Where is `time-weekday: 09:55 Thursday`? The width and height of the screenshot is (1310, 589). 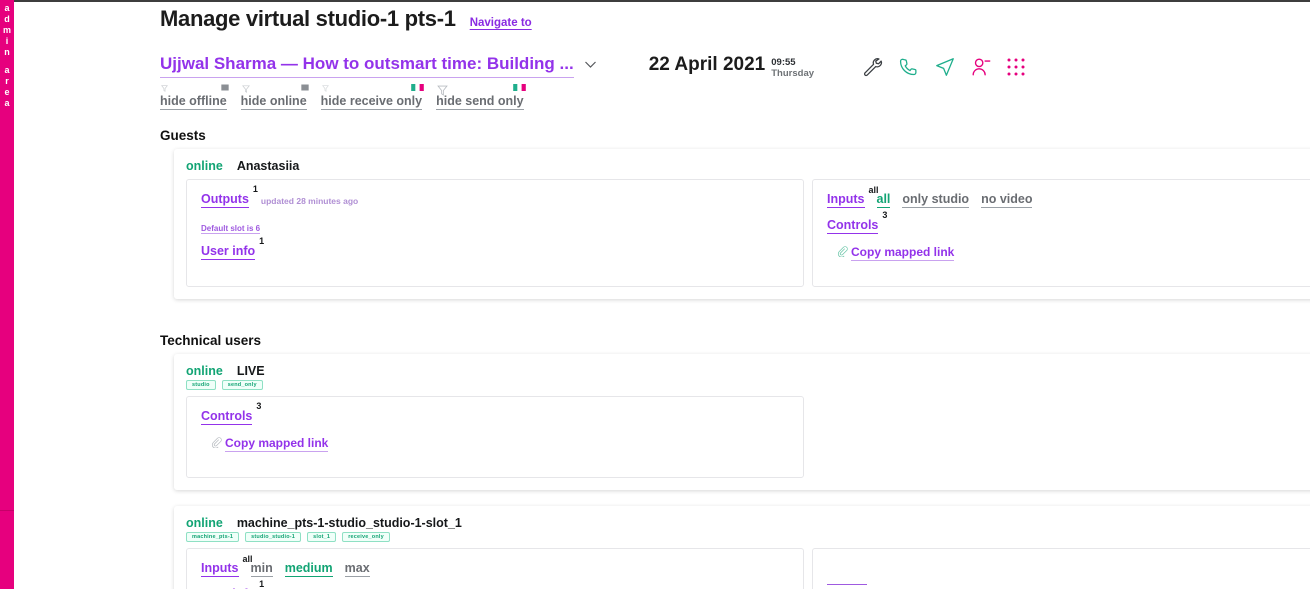 time-weekday: 09:55 Thursday is located at coordinates (792, 66).